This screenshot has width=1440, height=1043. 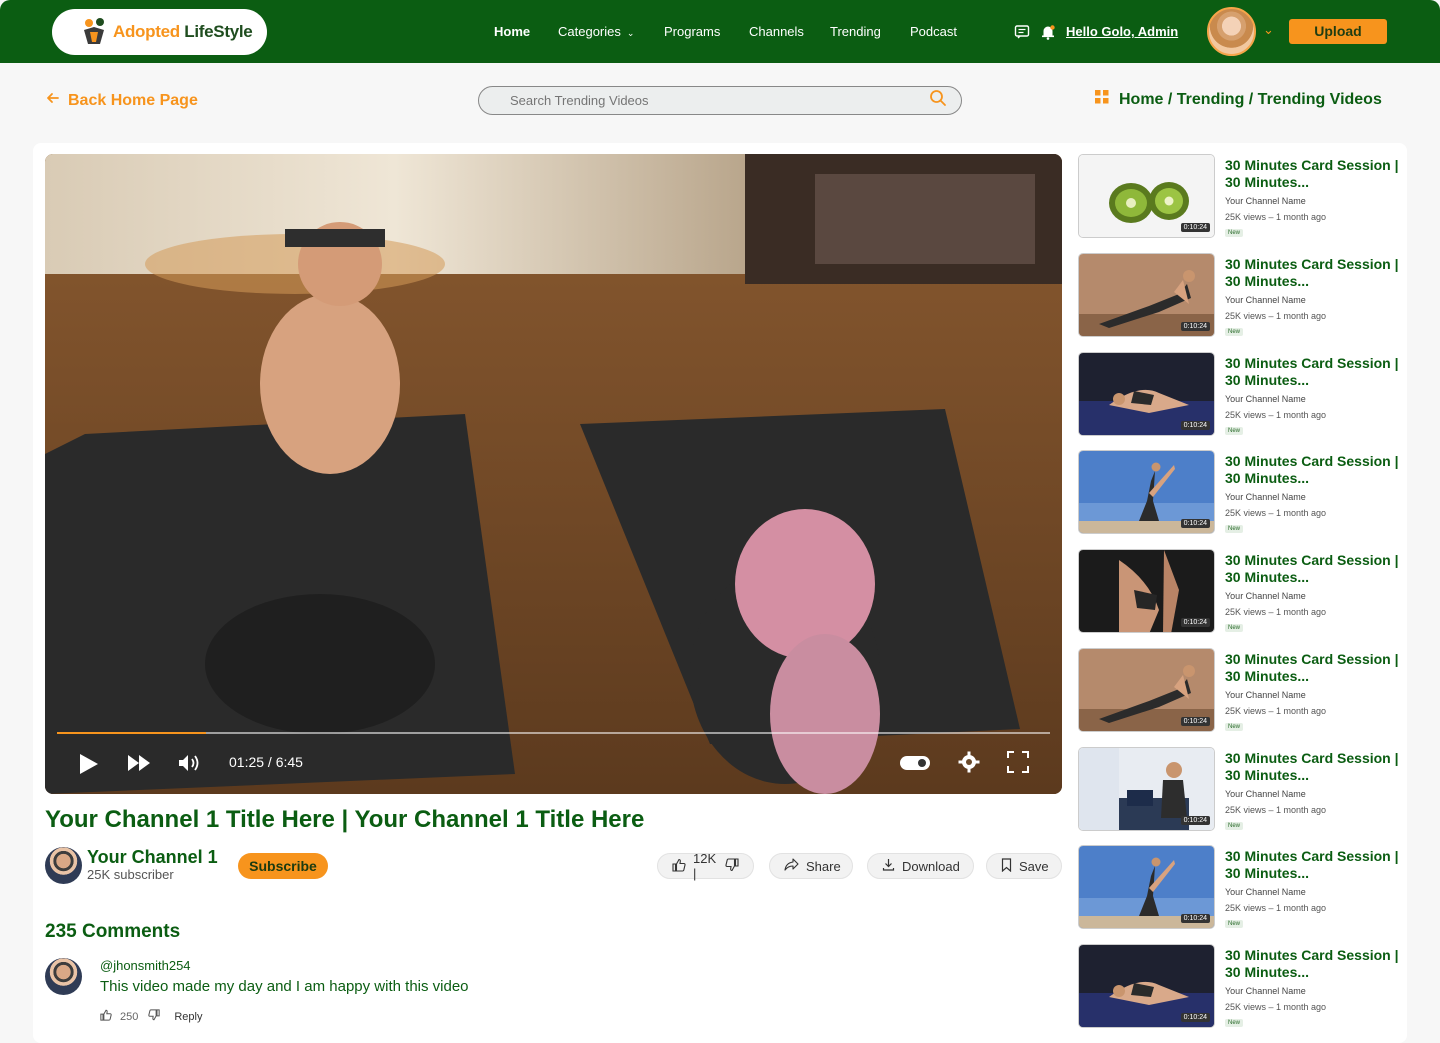 I want to click on share-icon, so click(x=791, y=866).